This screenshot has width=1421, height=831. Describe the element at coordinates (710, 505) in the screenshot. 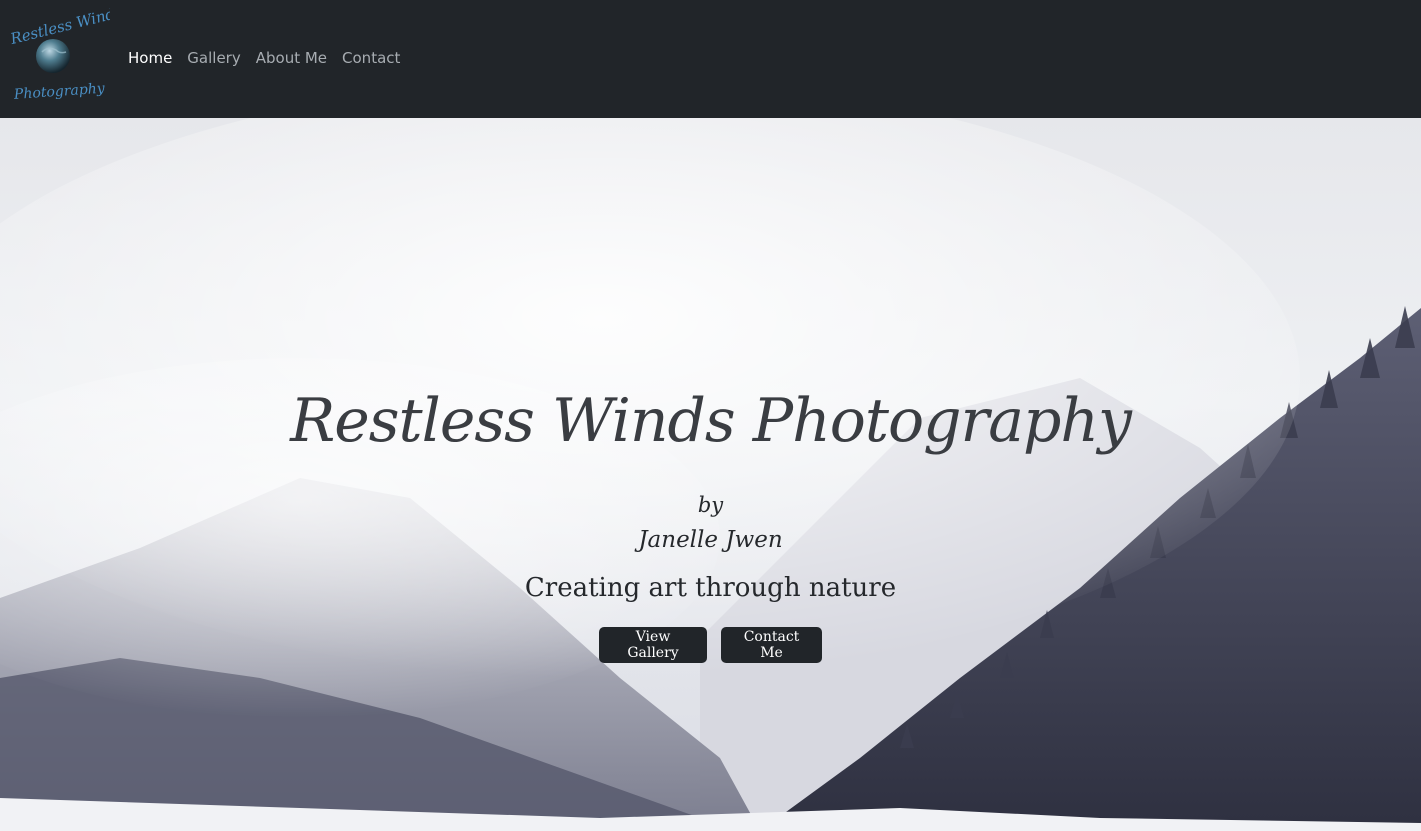

I see `hero-by-text: by` at that location.